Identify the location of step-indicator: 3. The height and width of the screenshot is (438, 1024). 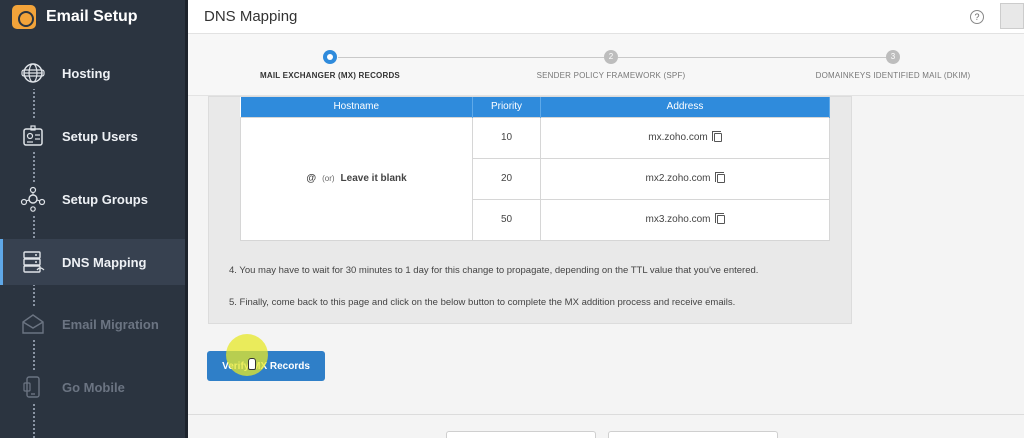
(893, 57).